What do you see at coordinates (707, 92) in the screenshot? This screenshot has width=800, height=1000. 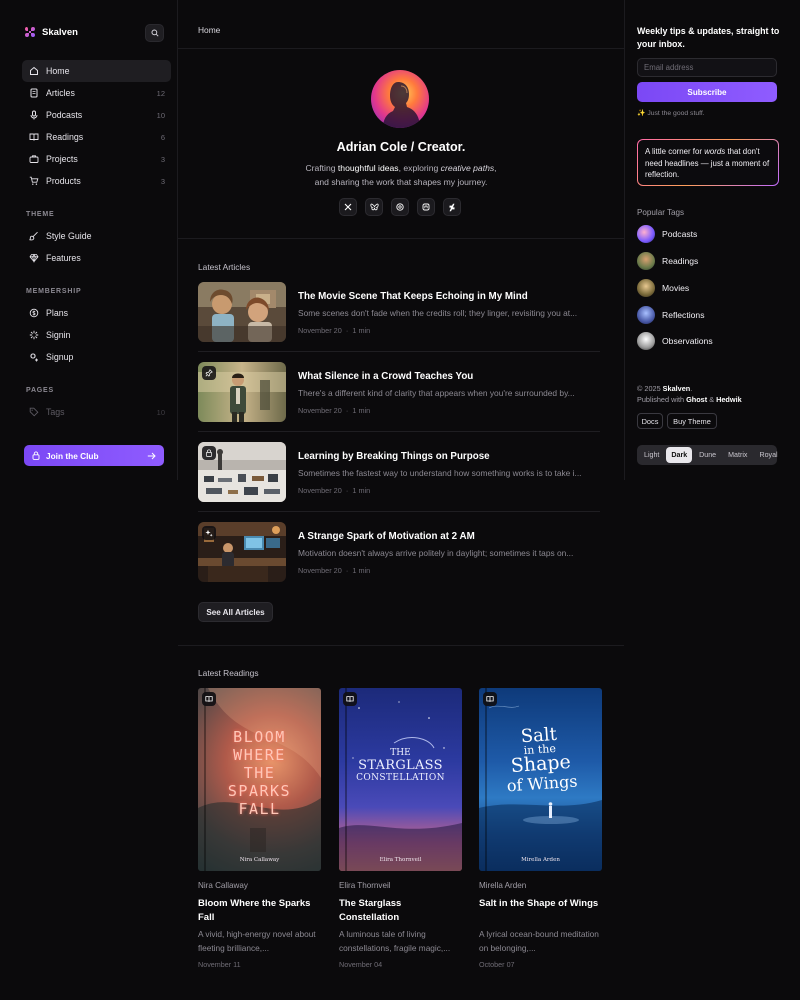 I see `subscribe-button: Subscribe` at bounding box center [707, 92].